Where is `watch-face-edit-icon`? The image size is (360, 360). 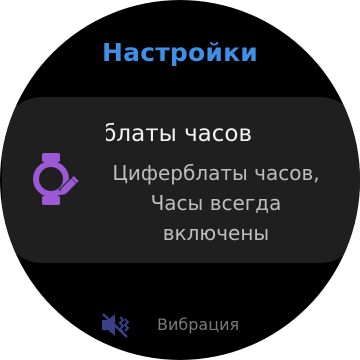
watch-face-edit-icon is located at coordinates (56, 179).